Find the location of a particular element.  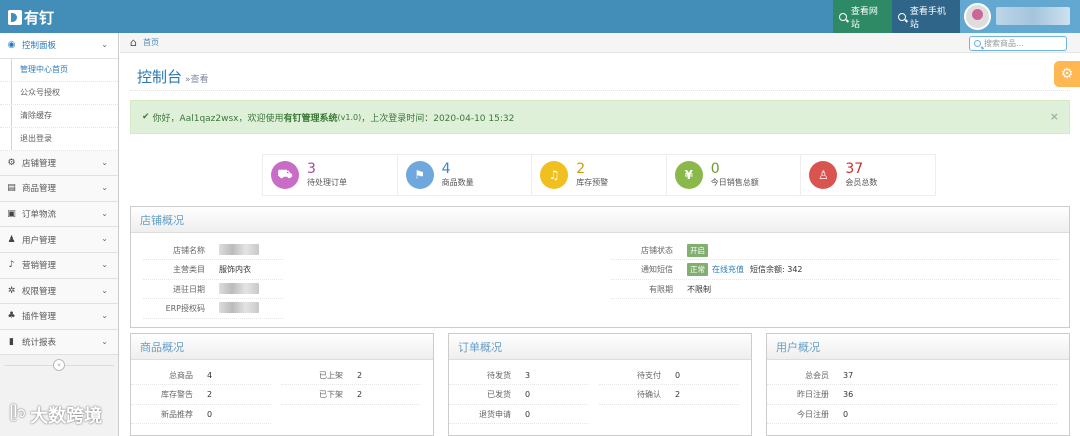

panel-title: 商品概况 is located at coordinates (282, 347).